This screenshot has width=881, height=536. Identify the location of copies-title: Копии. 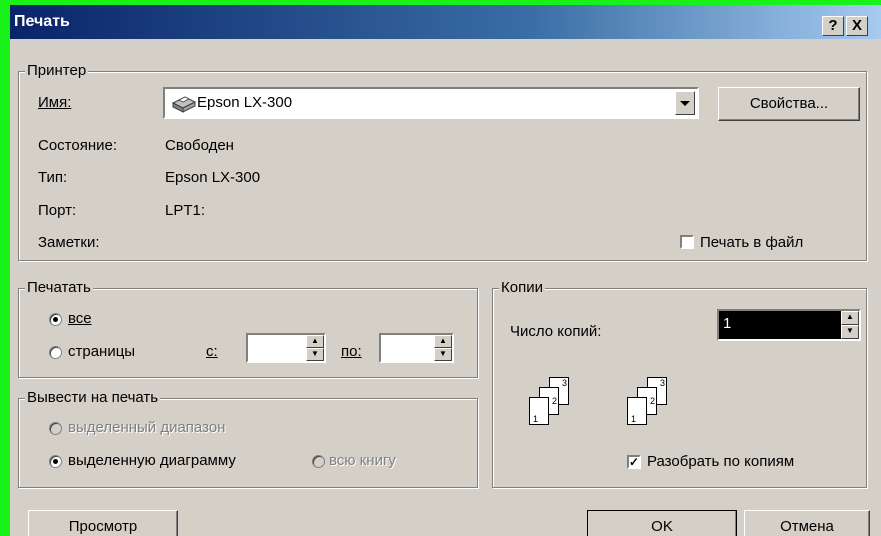
(522, 287).